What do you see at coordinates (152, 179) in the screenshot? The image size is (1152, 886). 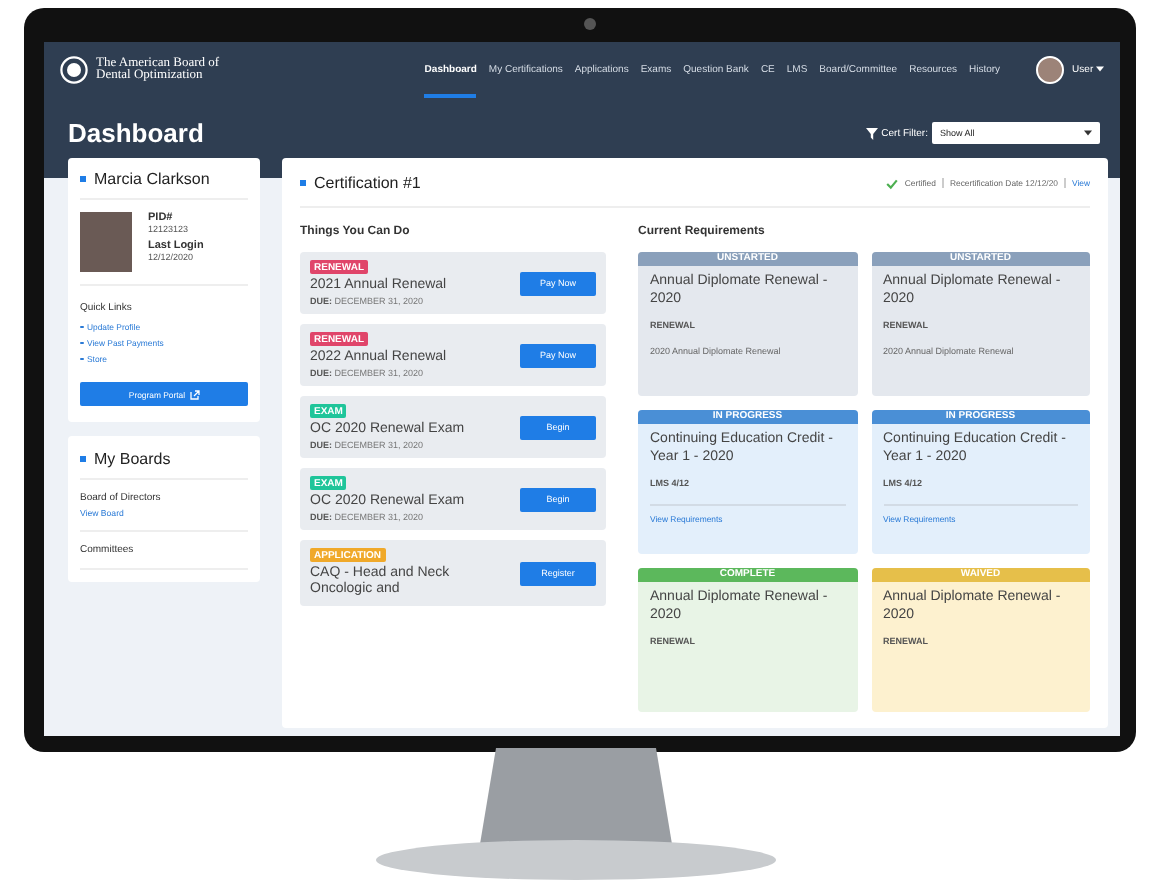 I see `profile-name: Marcia Clarkson` at bounding box center [152, 179].